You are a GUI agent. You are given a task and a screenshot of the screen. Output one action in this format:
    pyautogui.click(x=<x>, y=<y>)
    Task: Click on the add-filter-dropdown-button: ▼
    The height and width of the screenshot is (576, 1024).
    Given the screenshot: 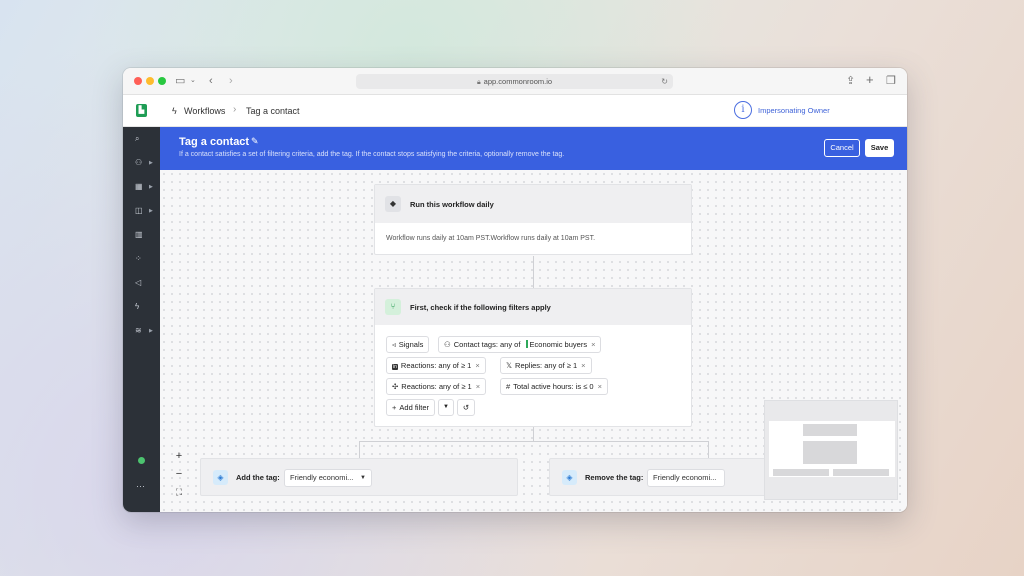 What is the action you would take?
    pyautogui.click(x=446, y=407)
    